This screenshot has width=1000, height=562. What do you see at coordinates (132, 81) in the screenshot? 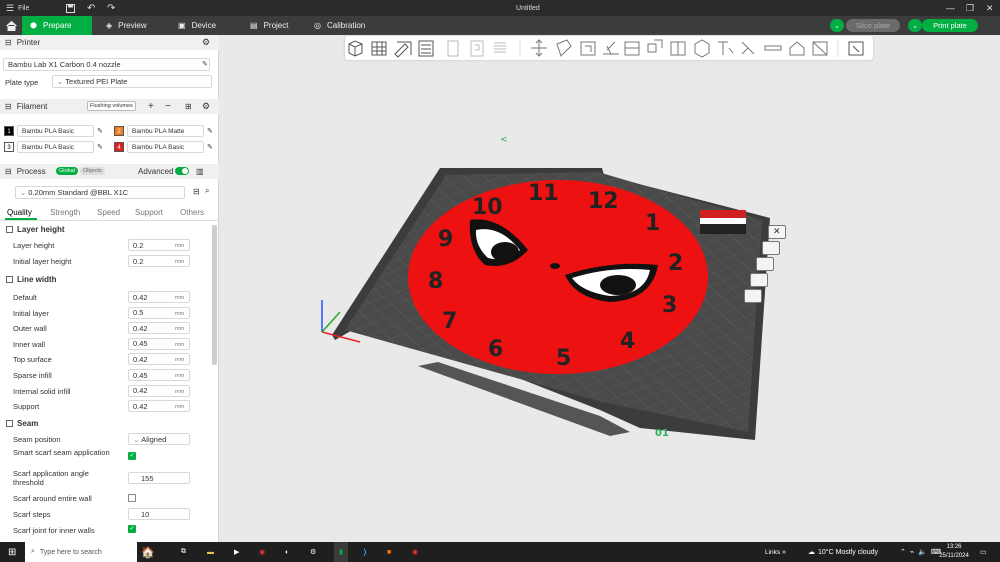
I see `plate-type-select: ⌄ Textured PEI Plate` at bounding box center [132, 81].